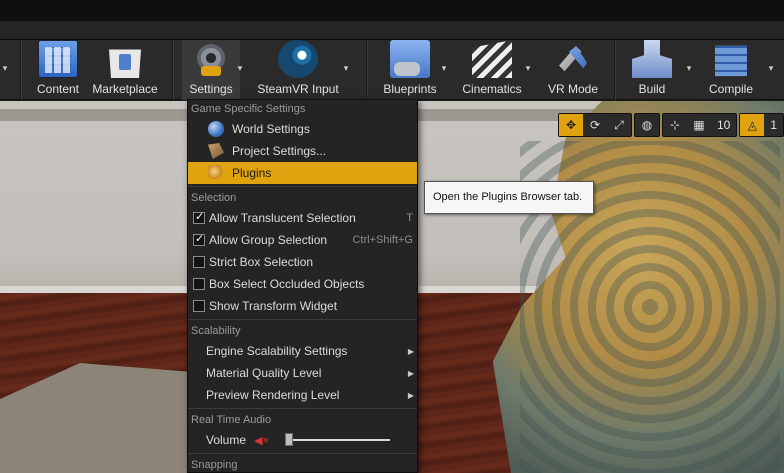 Image resolution: width=784 pixels, height=473 pixels. What do you see at coordinates (509, 197) in the screenshot?
I see `plugins-tooltip: Open the Plugins Browser tab.` at bounding box center [509, 197].